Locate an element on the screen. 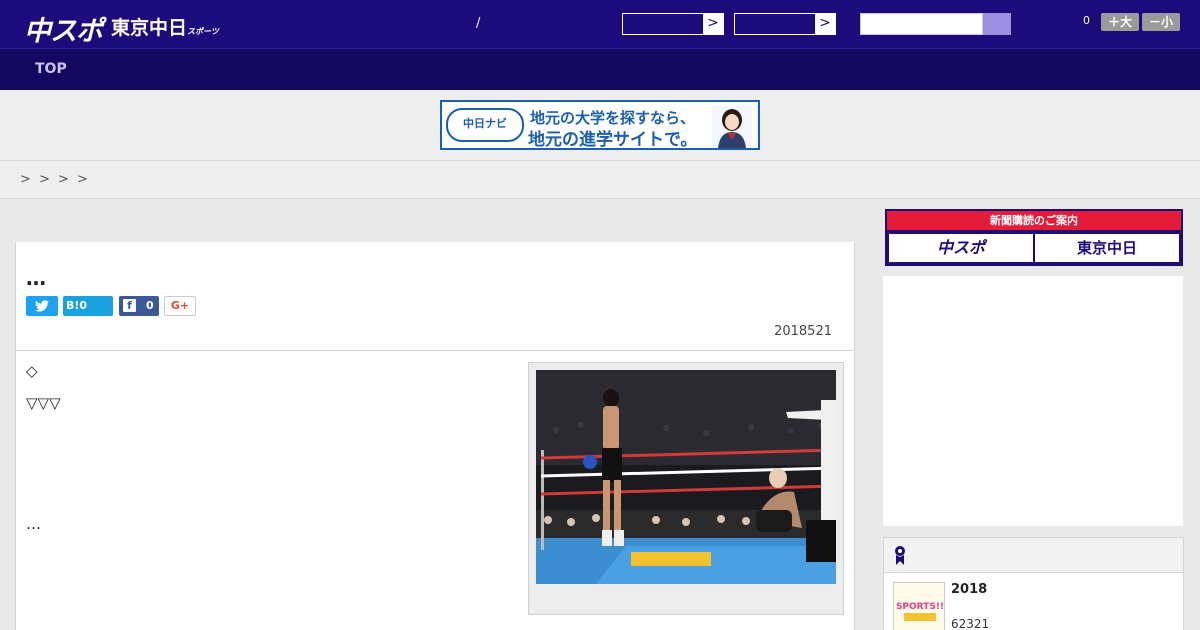 This screenshot has height=630, width=1200. category-select-2: > is located at coordinates (785, 24).